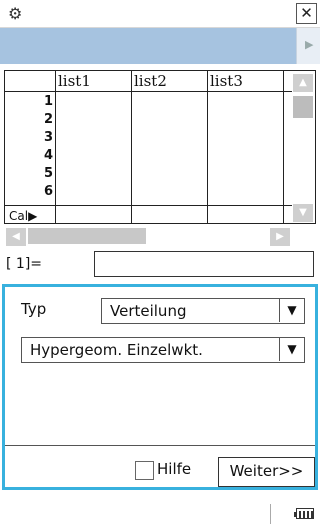 The width and height of the screenshot is (320, 528). I want to click on header-divider, so click(148, 91).